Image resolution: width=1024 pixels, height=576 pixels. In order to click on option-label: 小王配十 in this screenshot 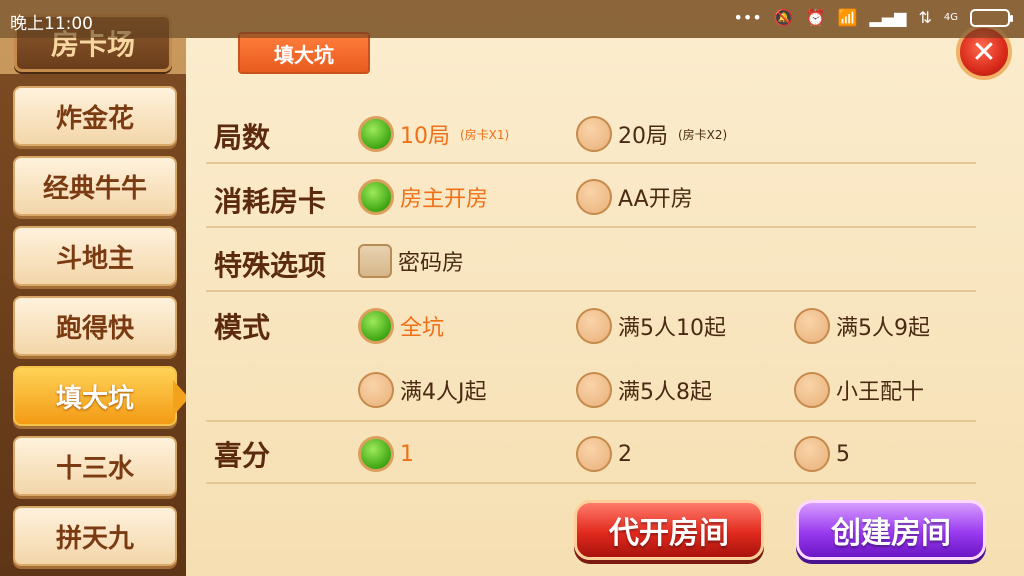, I will do `click(880, 392)`.